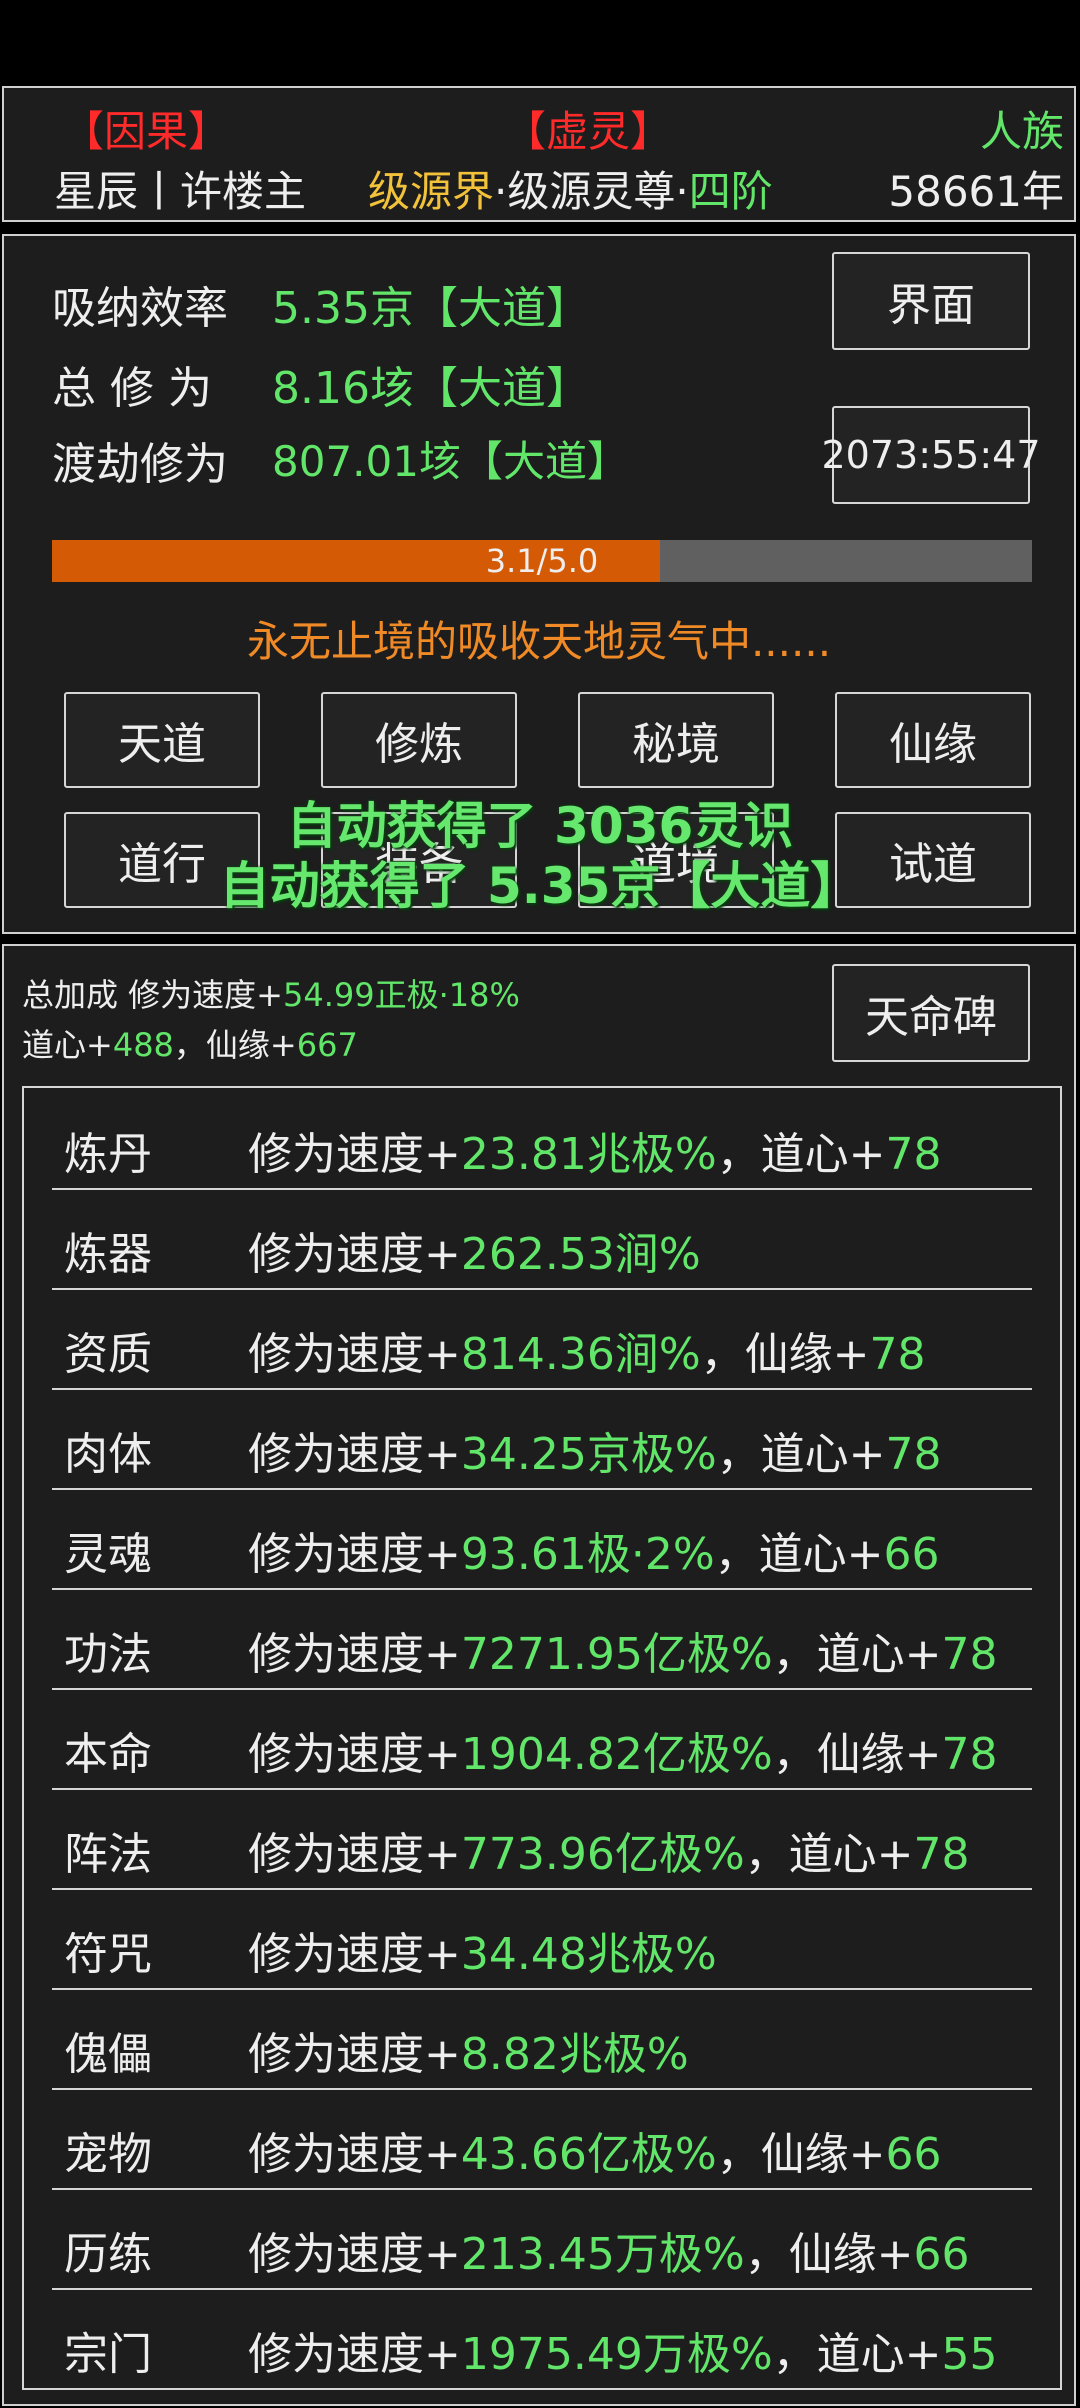  I want to click on bonus-row: 功法 修为速度+7271.95亿极%，道心+78, so click(542, 1640).